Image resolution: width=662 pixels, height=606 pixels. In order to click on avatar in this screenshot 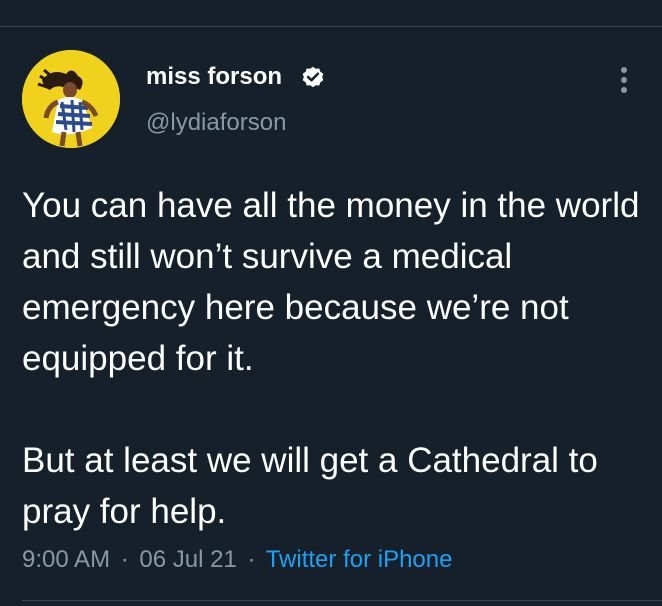, I will do `click(71, 99)`.